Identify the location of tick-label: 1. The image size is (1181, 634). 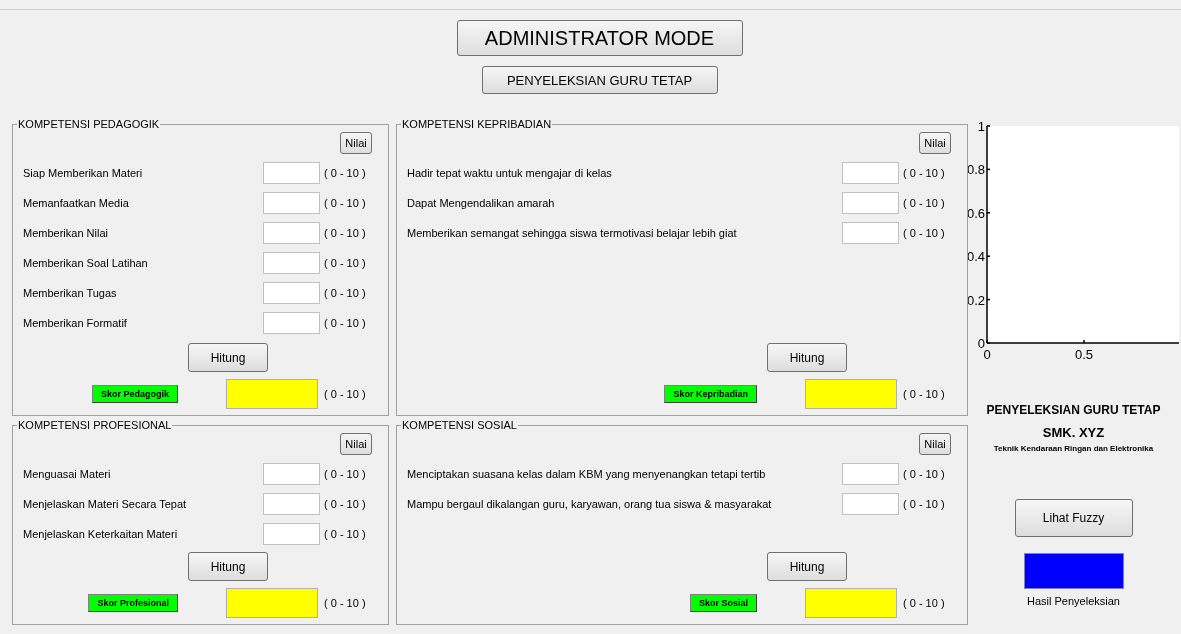
(981, 127).